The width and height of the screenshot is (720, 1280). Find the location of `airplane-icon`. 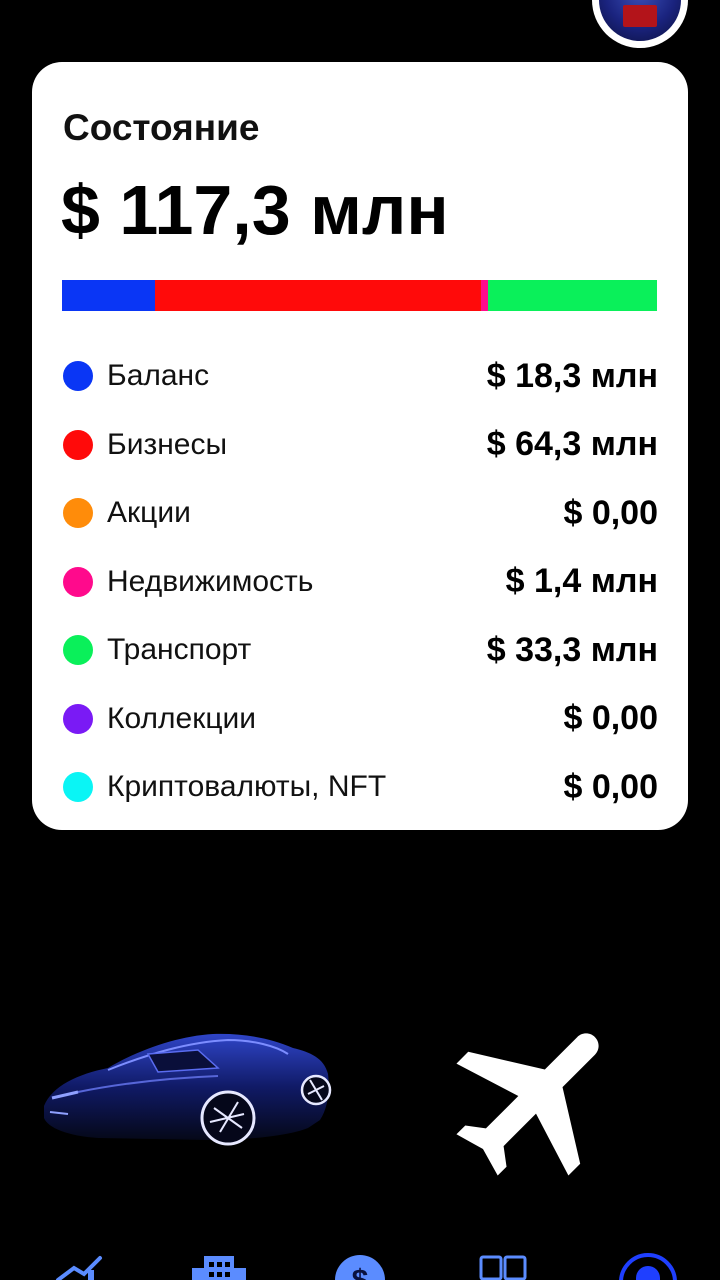

airplane-icon is located at coordinates (536, 1096).